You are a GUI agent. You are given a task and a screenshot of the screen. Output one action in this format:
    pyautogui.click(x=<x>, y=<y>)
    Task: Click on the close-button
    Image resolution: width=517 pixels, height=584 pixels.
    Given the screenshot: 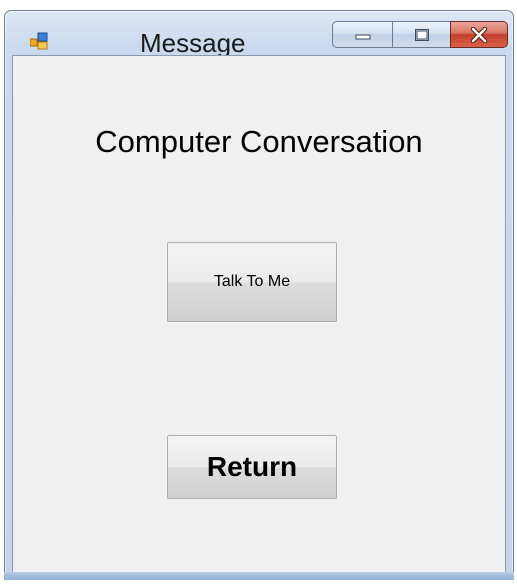 What is the action you would take?
    pyautogui.click(x=479, y=34)
    